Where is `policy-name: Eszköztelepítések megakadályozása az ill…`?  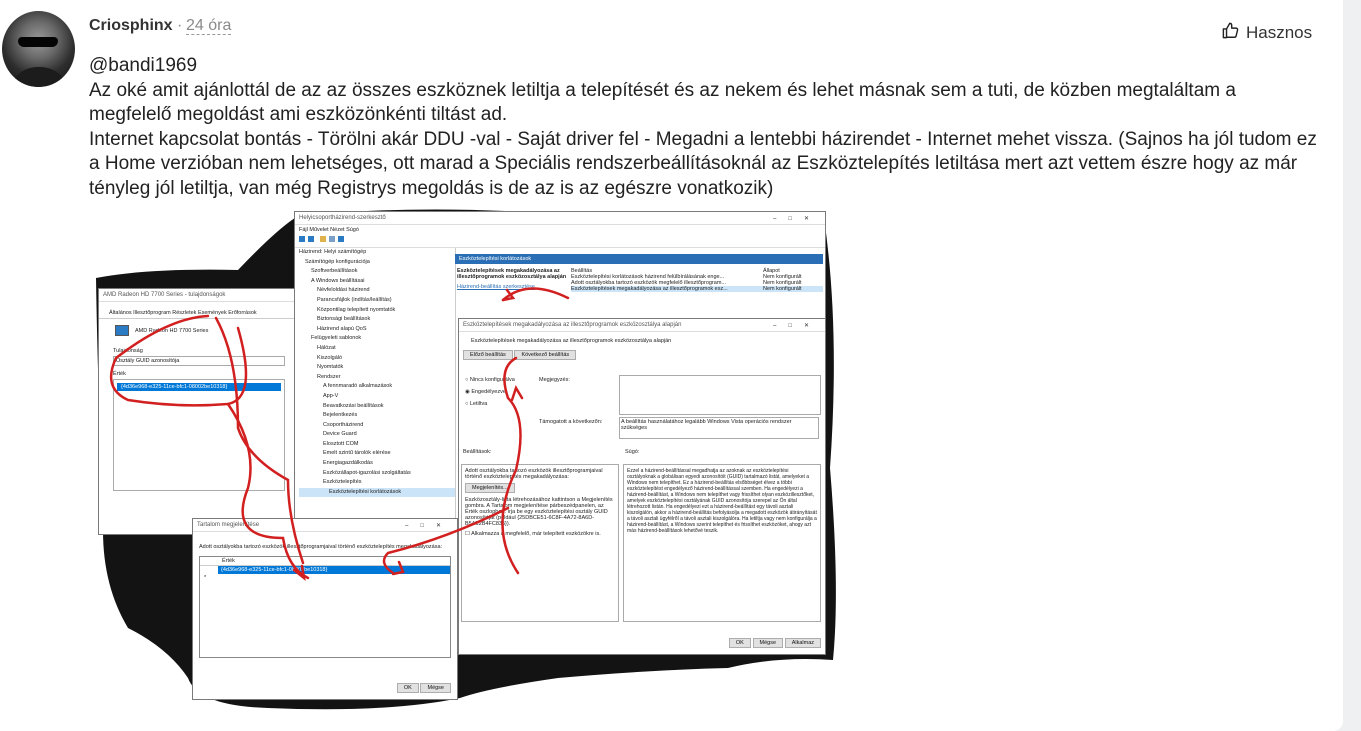
policy-name: Eszköztelepítések megakadályozása az ill… is located at coordinates (571, 341).